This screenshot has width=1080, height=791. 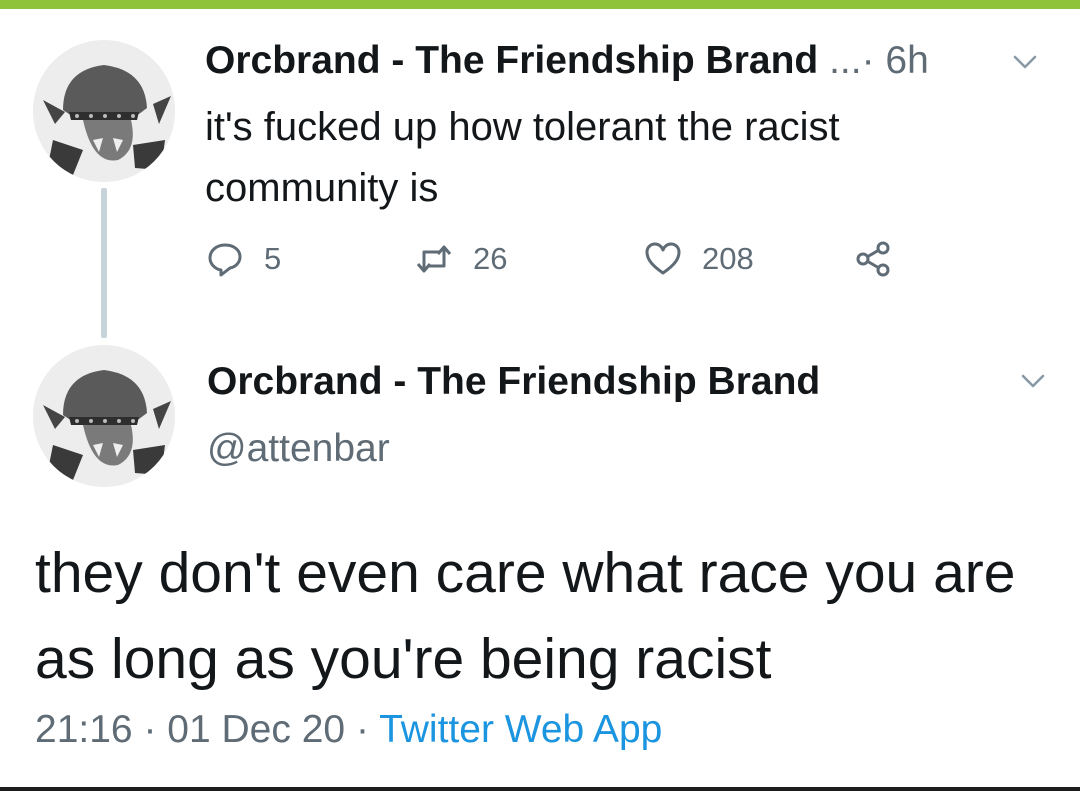 I want to click on like-button: 208, so click(x=699, y=259).